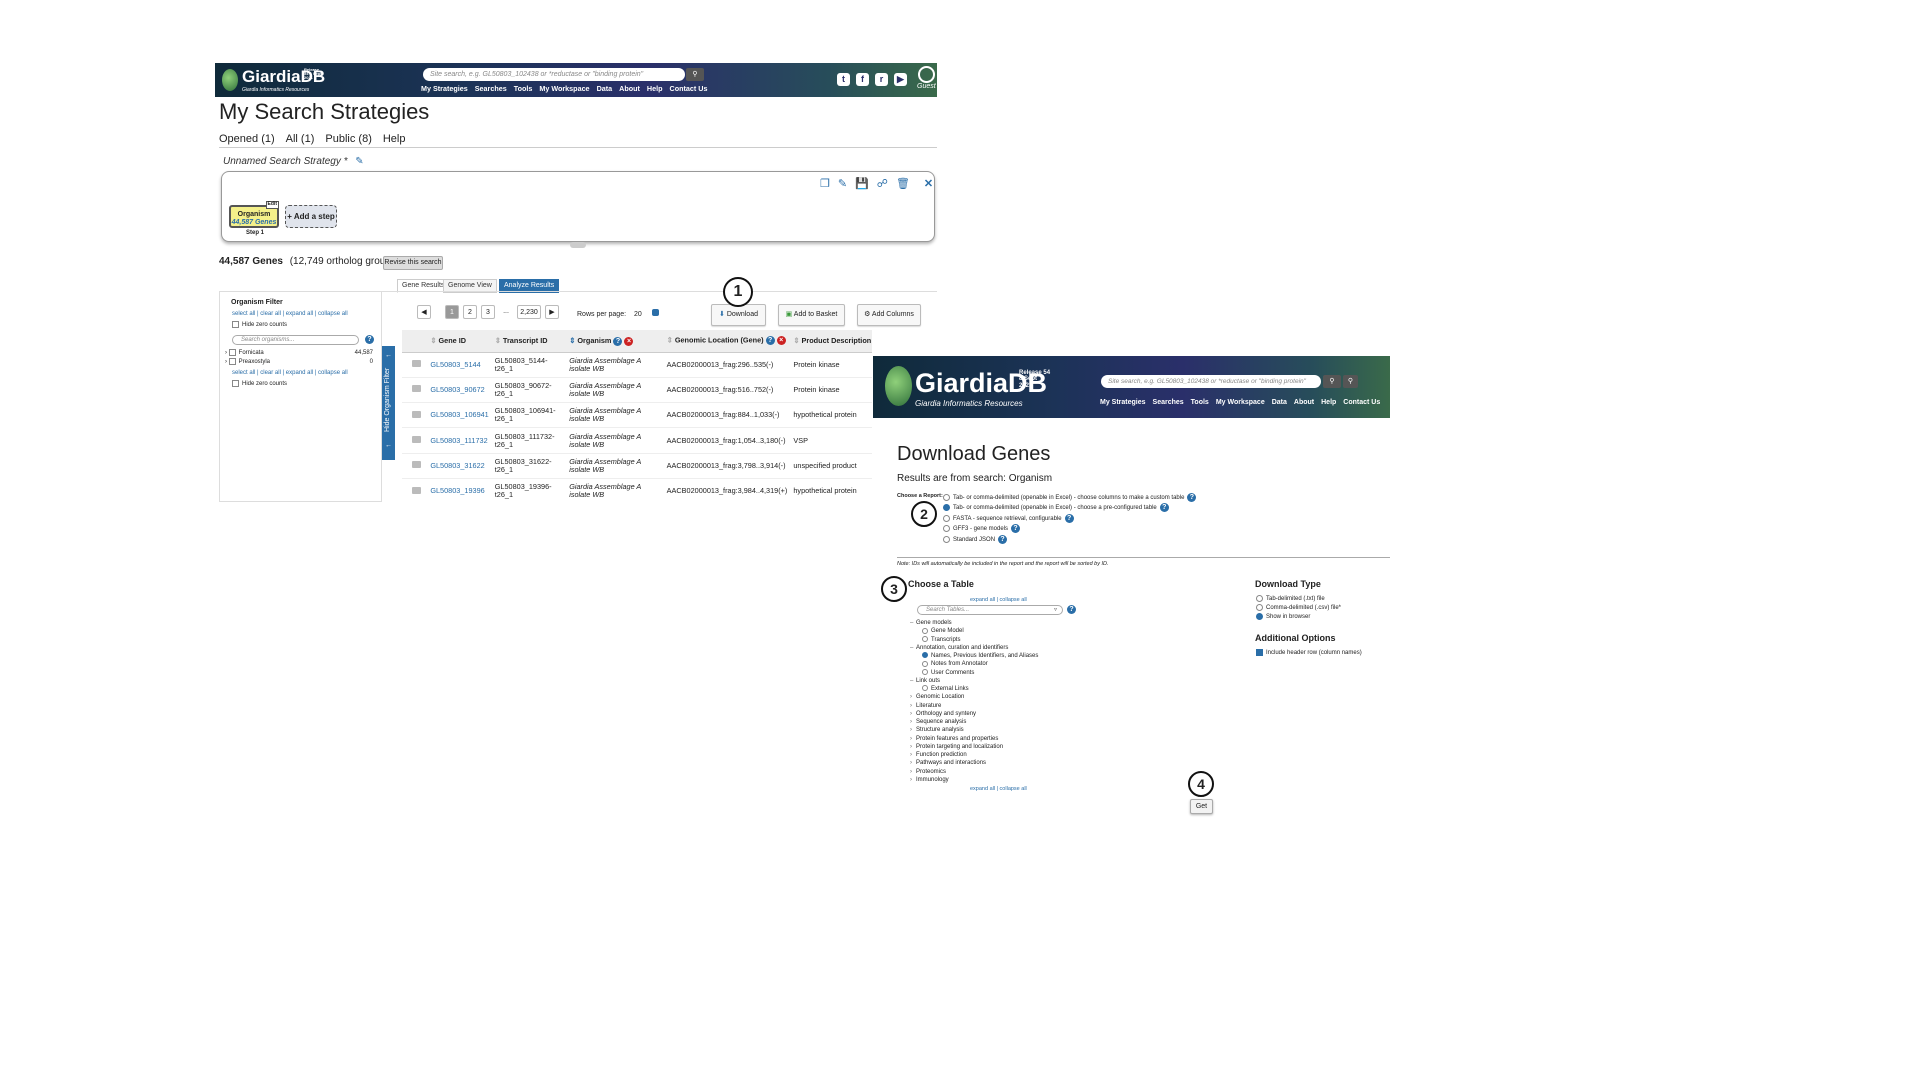 The image size is (1920, 1080). What do you see at coordinates (974, 706) in the screenshot?
I see `table-category: › Literature` at bounding box center [974, 706].